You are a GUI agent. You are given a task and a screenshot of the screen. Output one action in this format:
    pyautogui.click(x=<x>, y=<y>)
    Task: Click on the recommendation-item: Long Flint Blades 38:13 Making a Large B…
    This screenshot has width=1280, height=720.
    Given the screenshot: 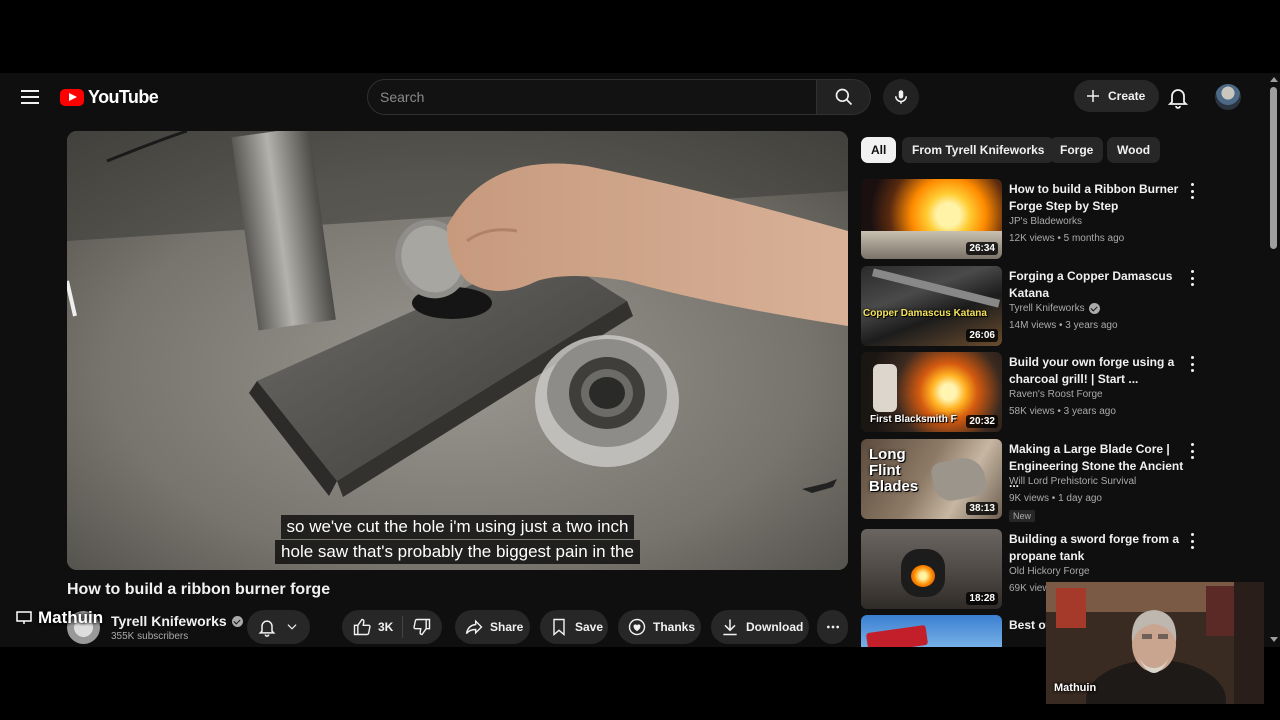 What is the action you would take?
    pyautogui.click(x=1031, y=480)
    